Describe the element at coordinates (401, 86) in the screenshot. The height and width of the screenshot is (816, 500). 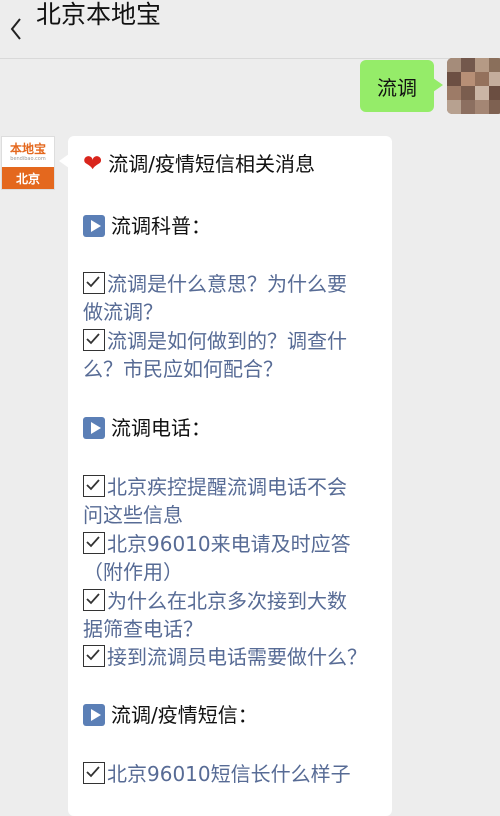
I see `sent-bubble: 流调` at that location.